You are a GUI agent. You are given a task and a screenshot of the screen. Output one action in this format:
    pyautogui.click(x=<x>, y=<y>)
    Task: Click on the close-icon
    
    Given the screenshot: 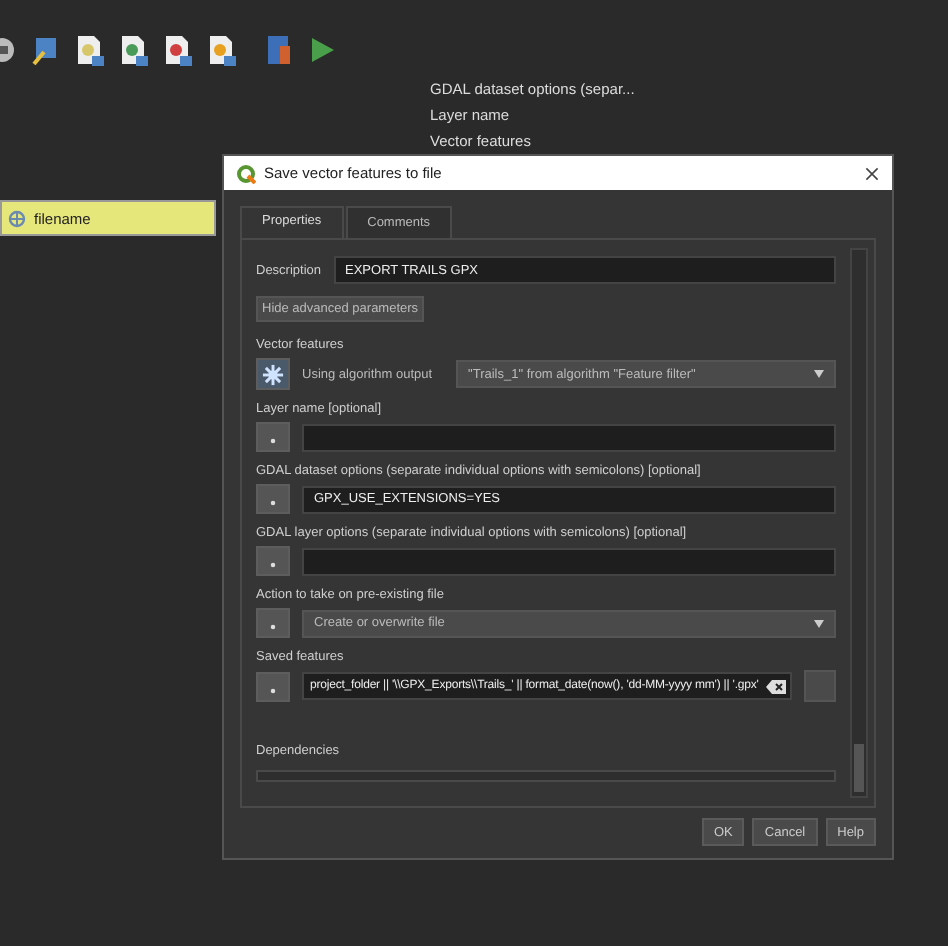 What is the action you would take?
    pyautogui.click(x=872, y=173)
    